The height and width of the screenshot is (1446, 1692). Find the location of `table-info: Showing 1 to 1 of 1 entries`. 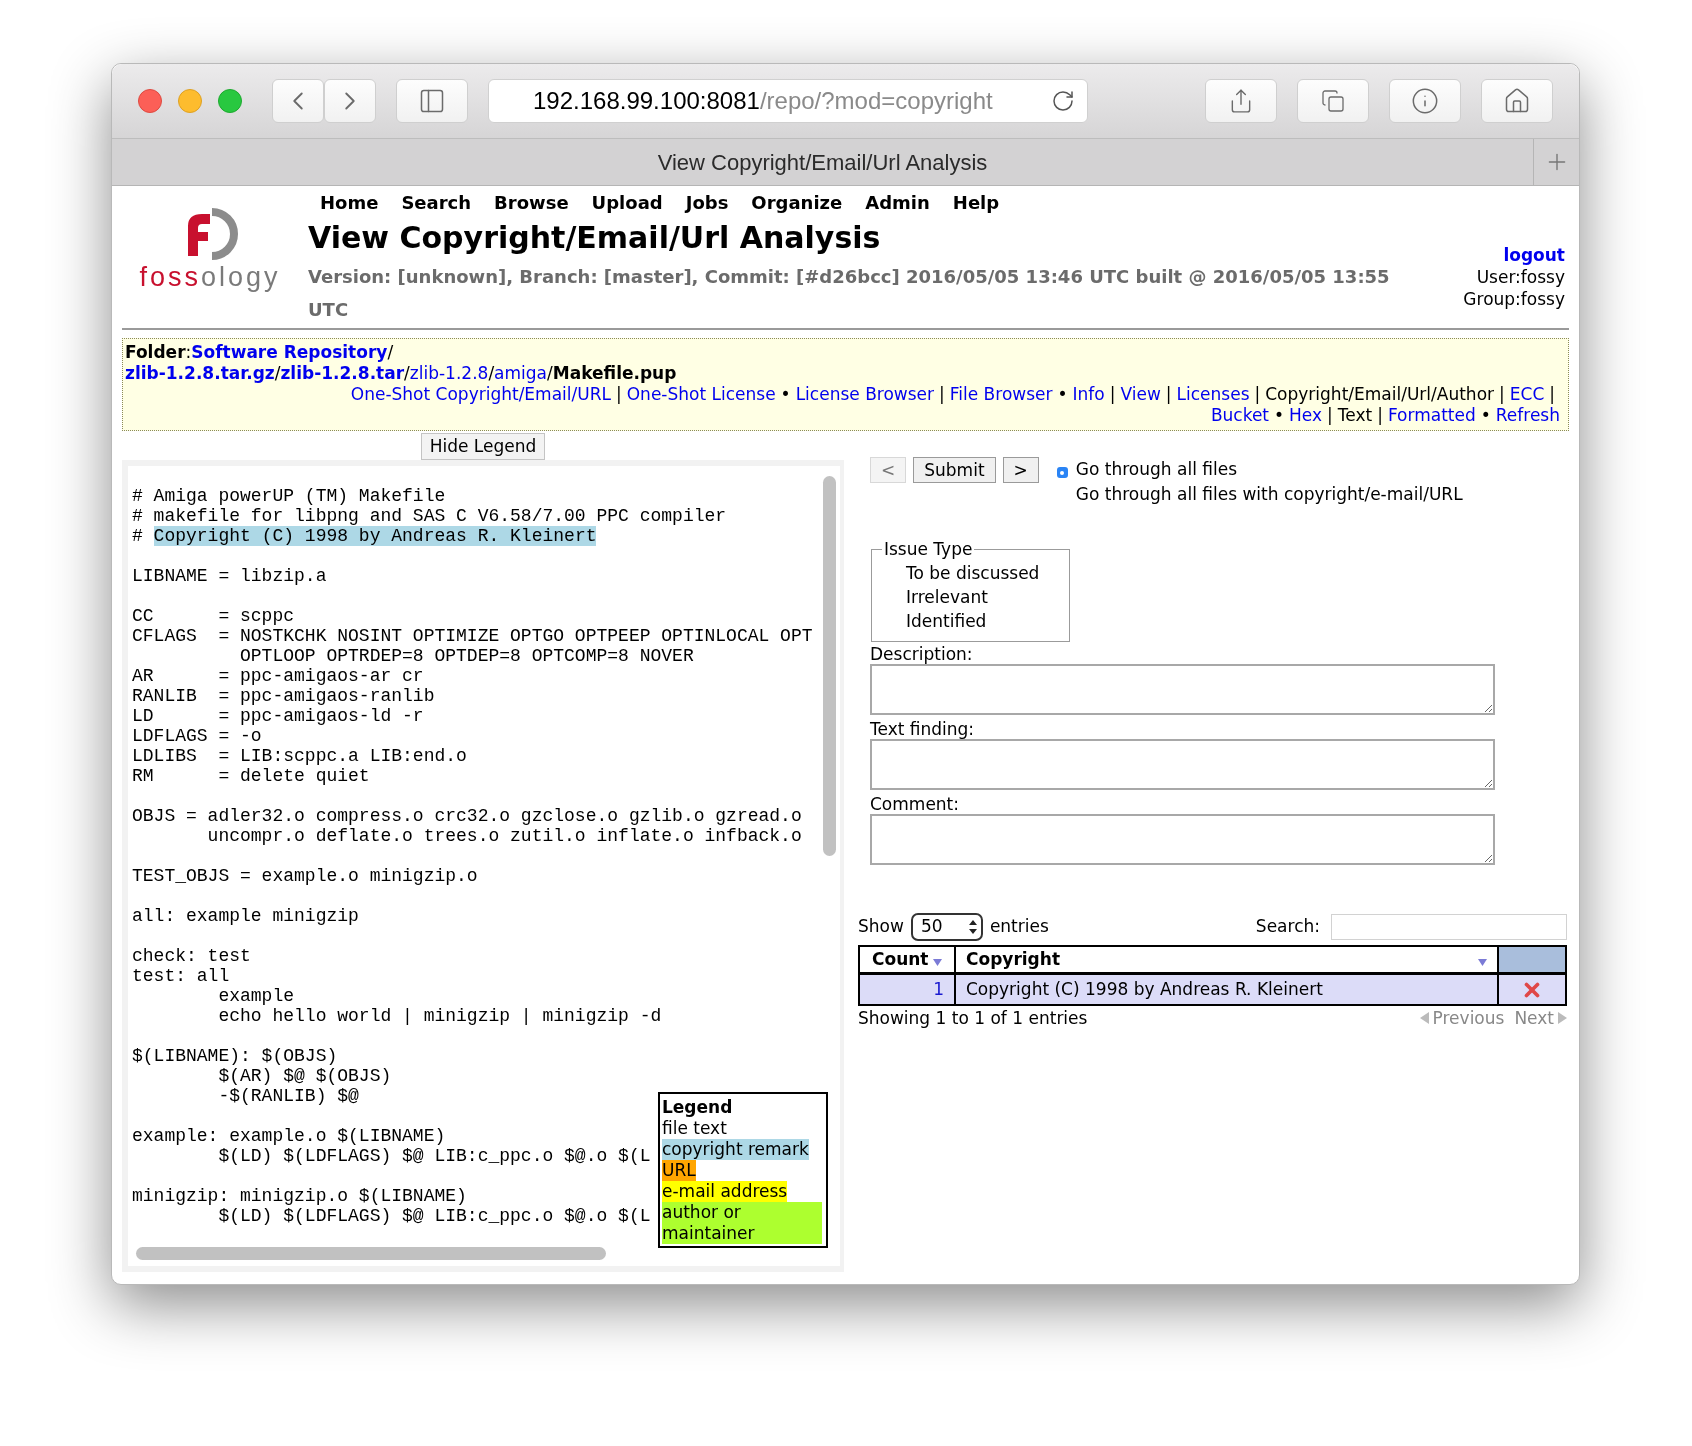

table-info: Showing 1 to 1 of 1 entries is located at coordinates (973, 1018).